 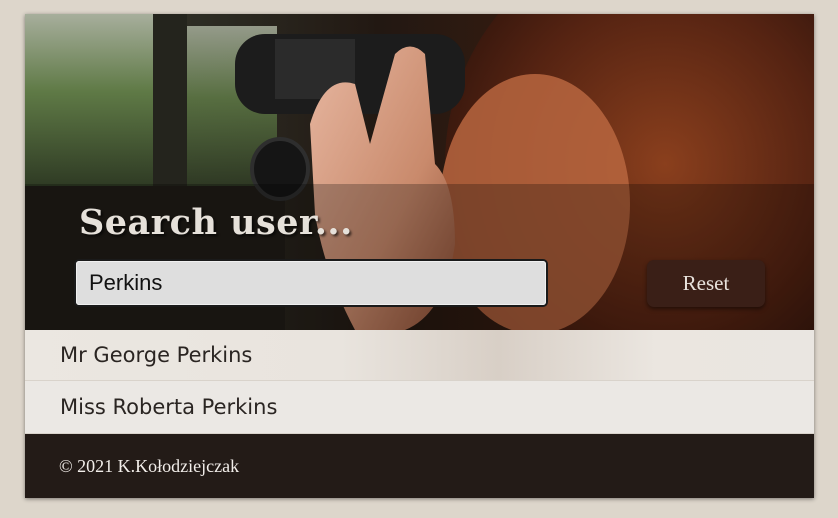 I want to click on search-input, so click(x=311, y=283).